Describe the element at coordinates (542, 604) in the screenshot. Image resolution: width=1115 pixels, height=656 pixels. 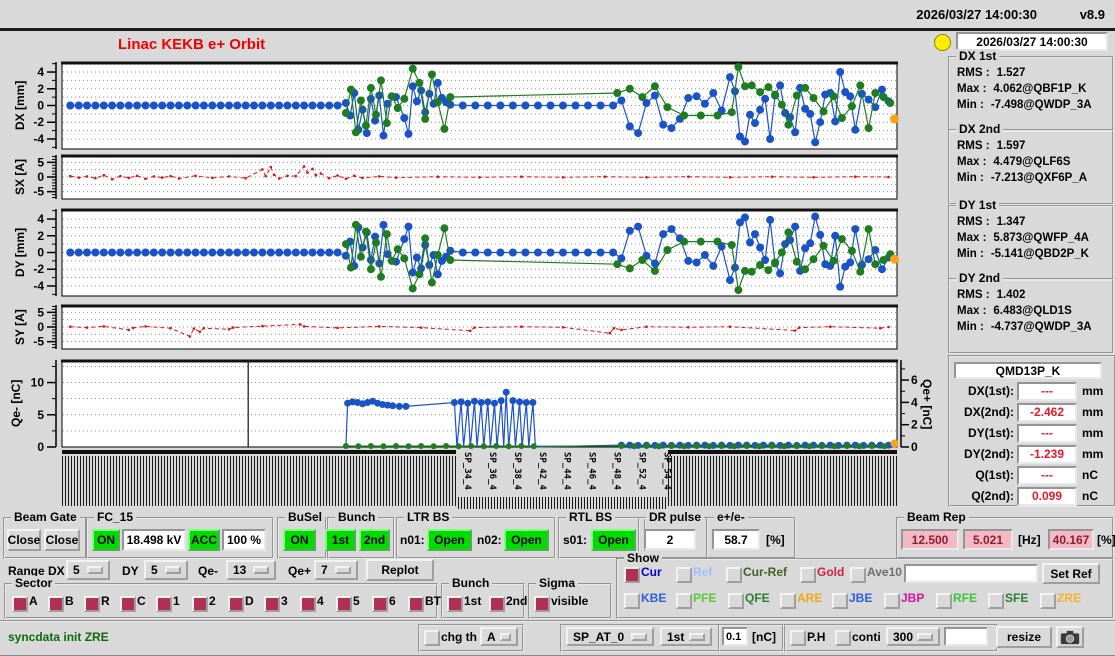
I see `sigma-visible-checkbox` at that location.